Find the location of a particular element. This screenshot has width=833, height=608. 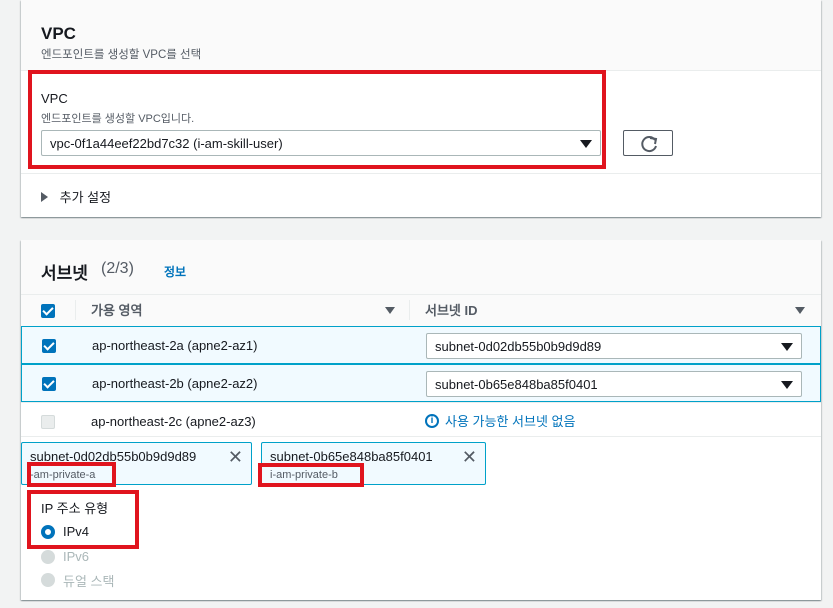

refresh-button is located at coordinates (648, 143).